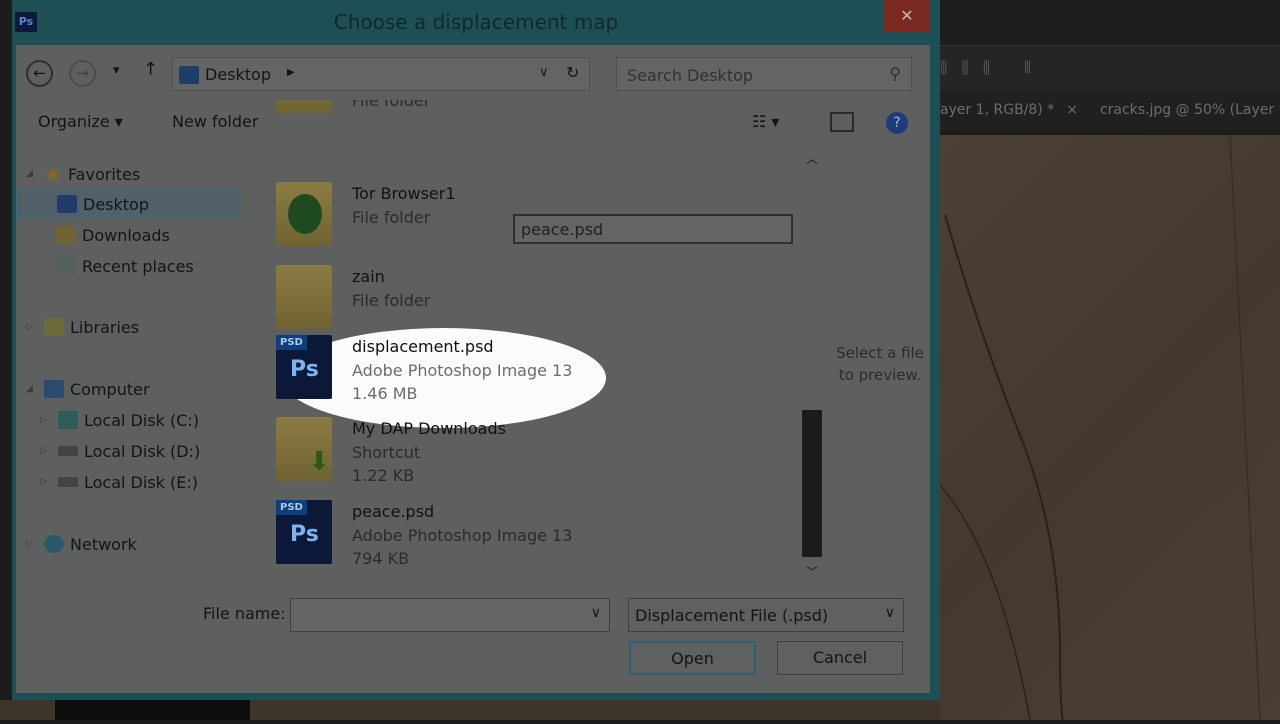  What do you see at coordinates (381, 74) in the screenshot?
I see `address-bar: Desktop ▶ ∨ ↻` at bounding box center [381, 74].